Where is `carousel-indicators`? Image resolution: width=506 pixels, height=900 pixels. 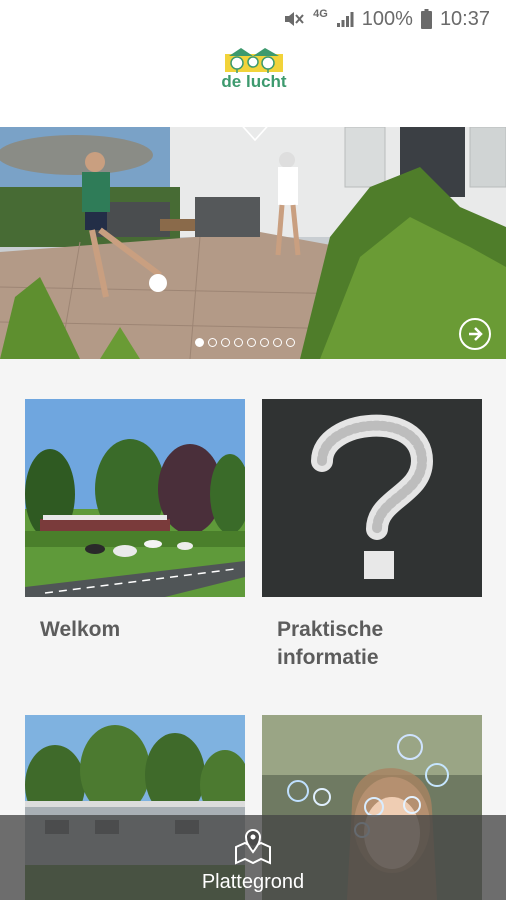 carousel-indicators is located at coordinates (245, 342).